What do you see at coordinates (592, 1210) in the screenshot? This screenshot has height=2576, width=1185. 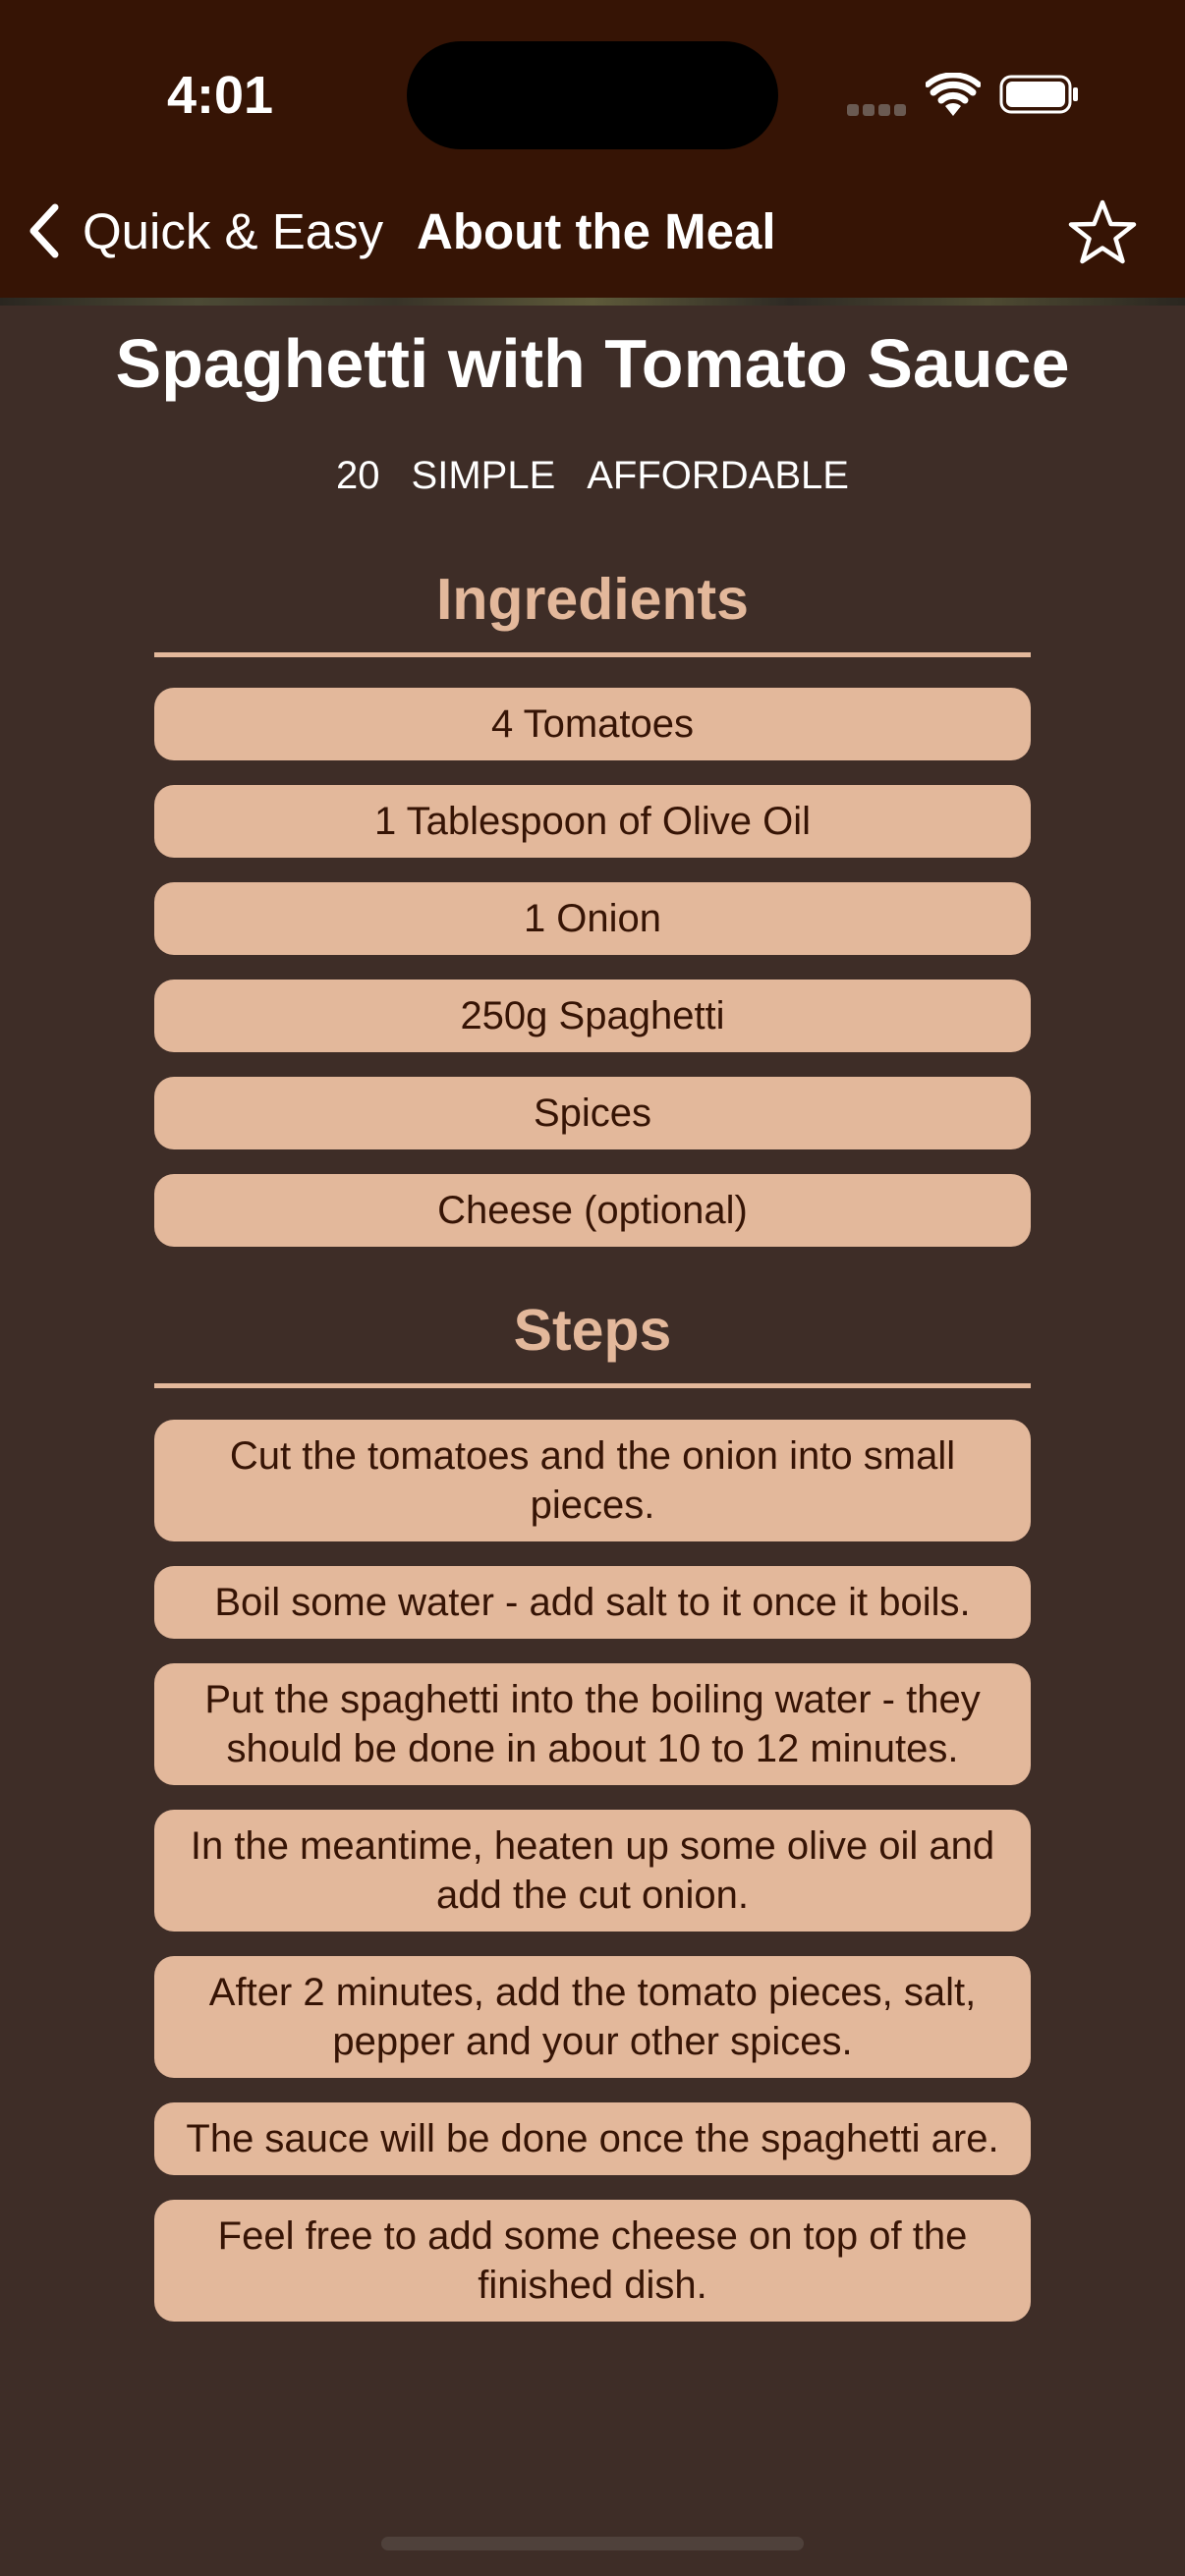 I see `ingredient-item: Cheese (optional)` at bounding box center [592, 1210].